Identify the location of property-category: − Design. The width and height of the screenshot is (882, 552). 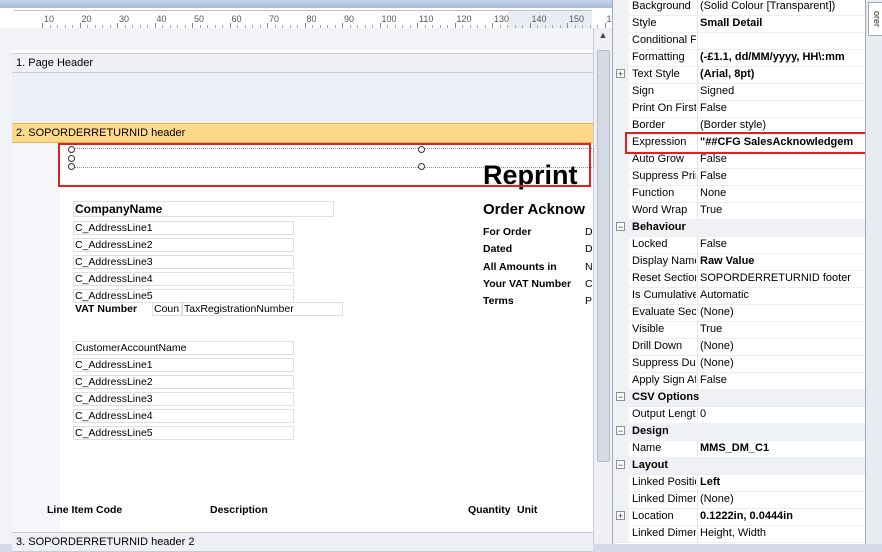
(739, 432).